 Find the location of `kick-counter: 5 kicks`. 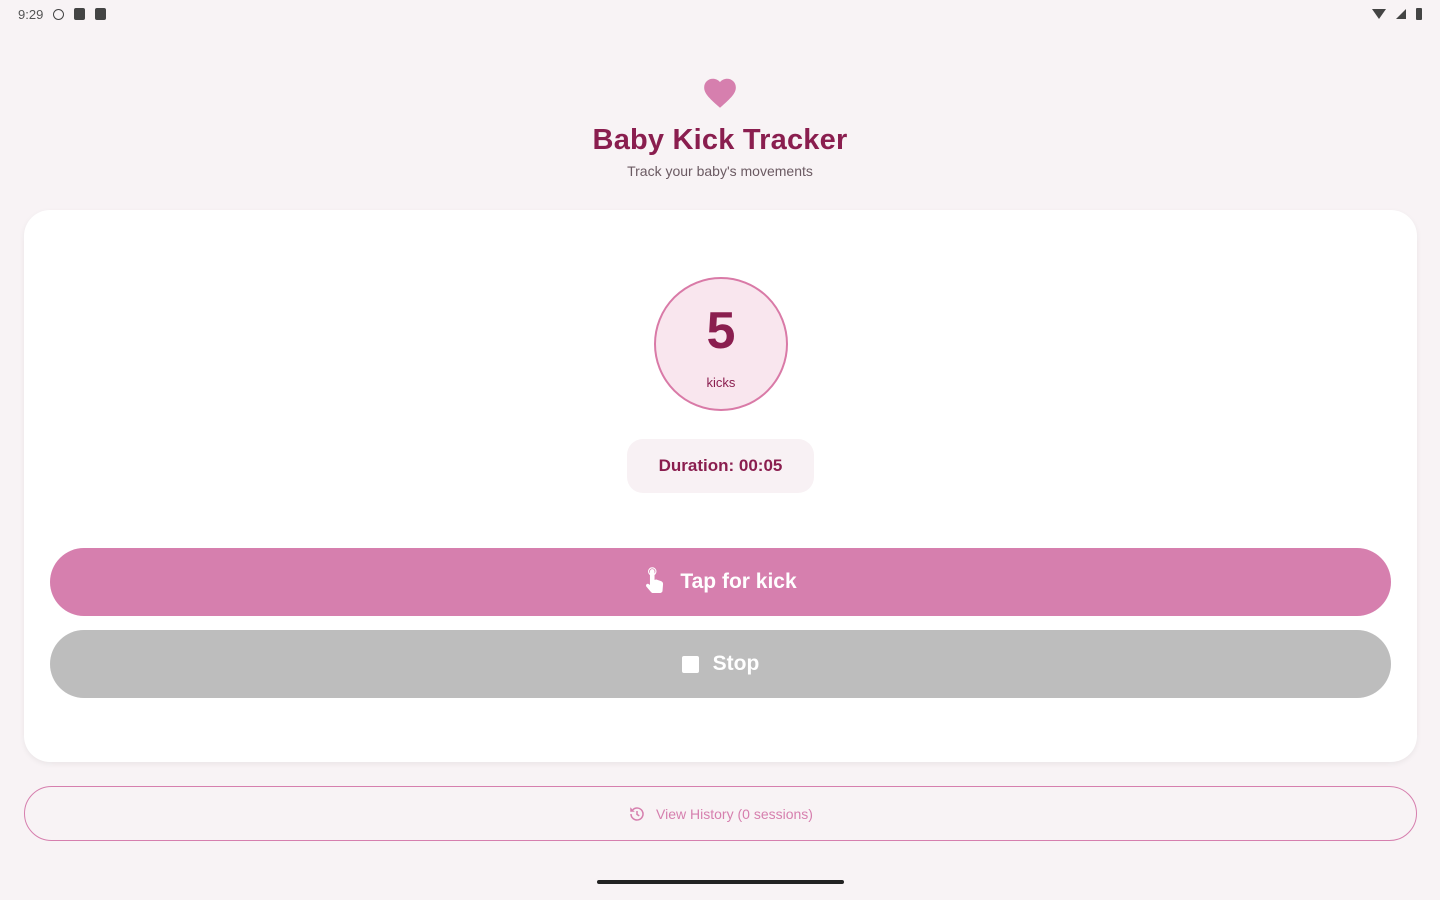

kick-counter: 5 kicks is located at coordinates (721, 344).